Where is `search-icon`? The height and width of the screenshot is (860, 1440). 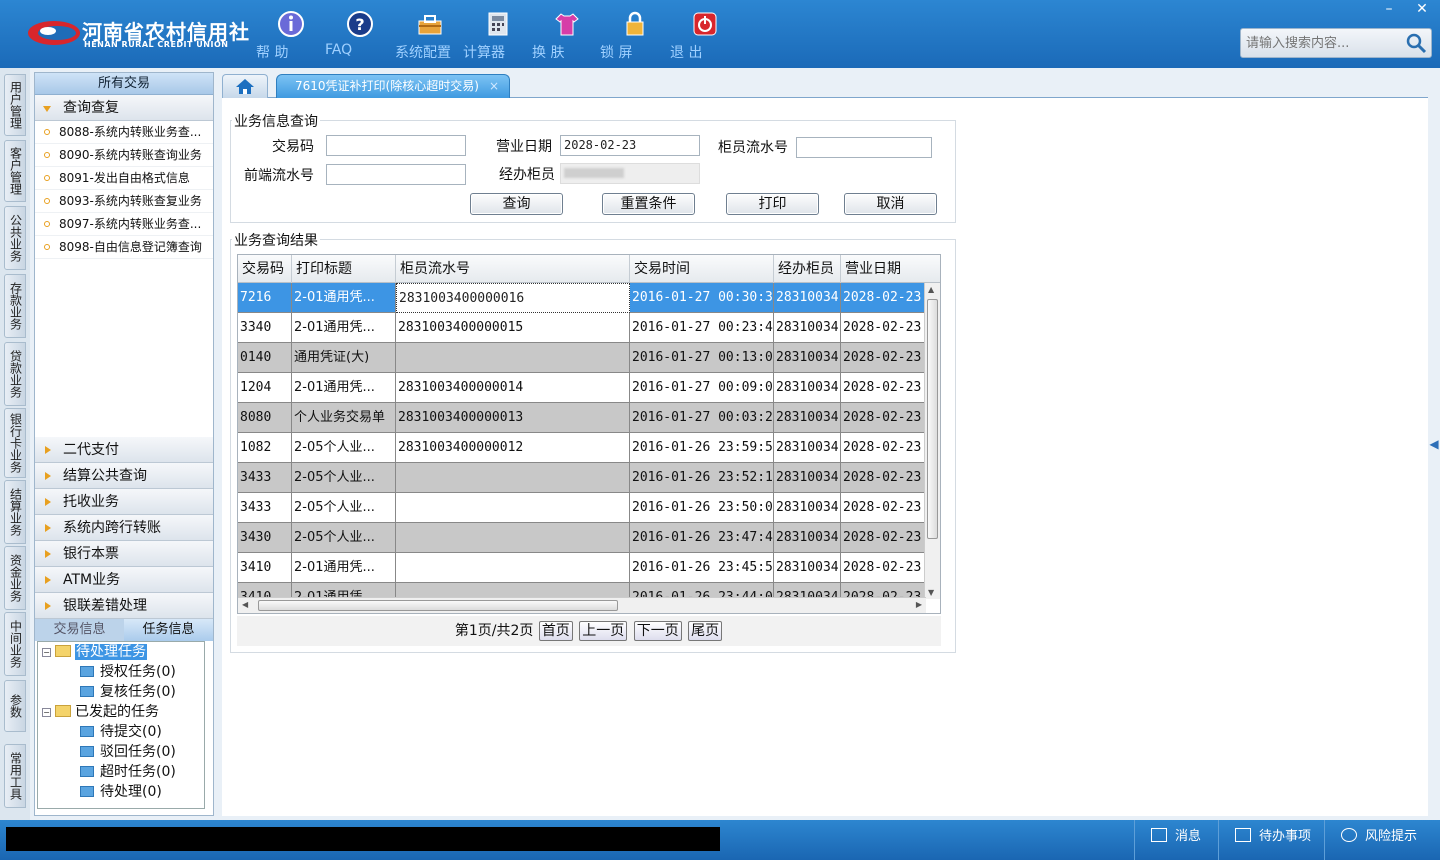 search-icon is located at coordinates (1416, 43).